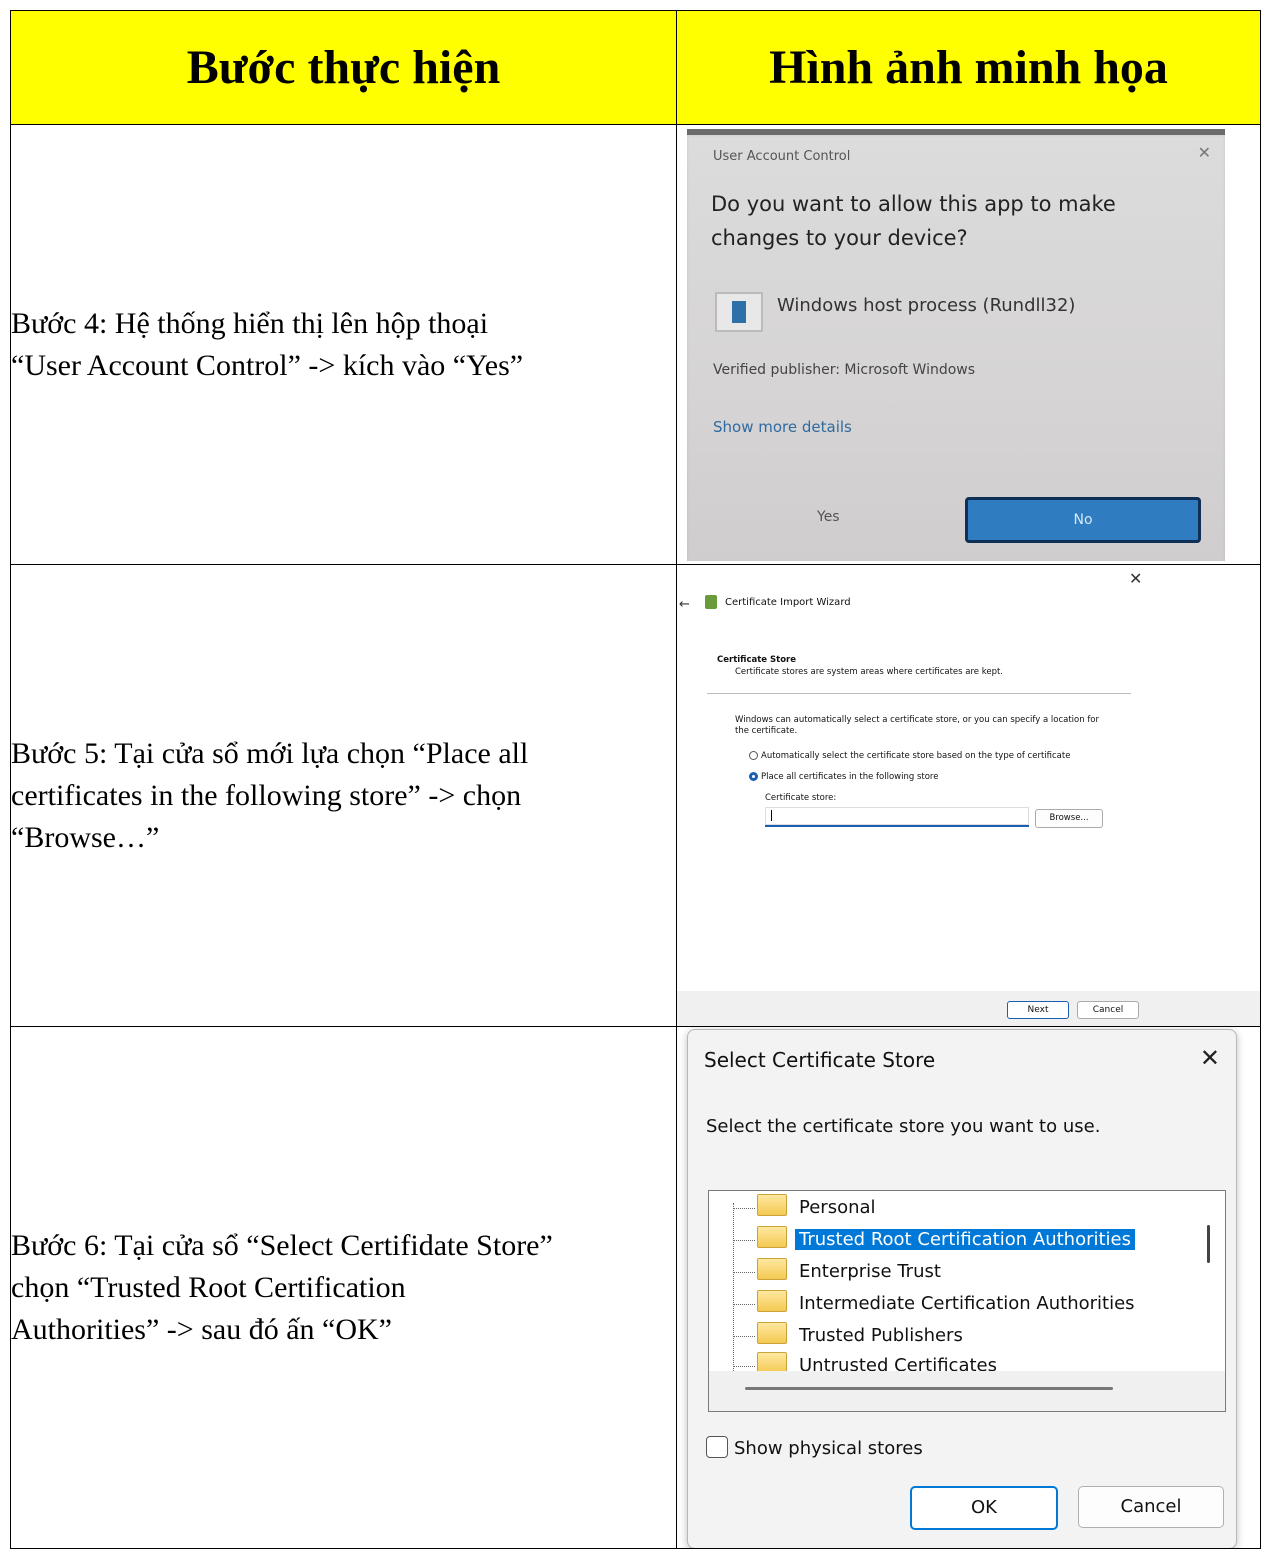 Image resolution: width=1268 pixels, height=1549 pixels. What do you see at coordinates (753, 776) in the screenshot?
I see `radio-on-icon` at bounding box center [753, 776].